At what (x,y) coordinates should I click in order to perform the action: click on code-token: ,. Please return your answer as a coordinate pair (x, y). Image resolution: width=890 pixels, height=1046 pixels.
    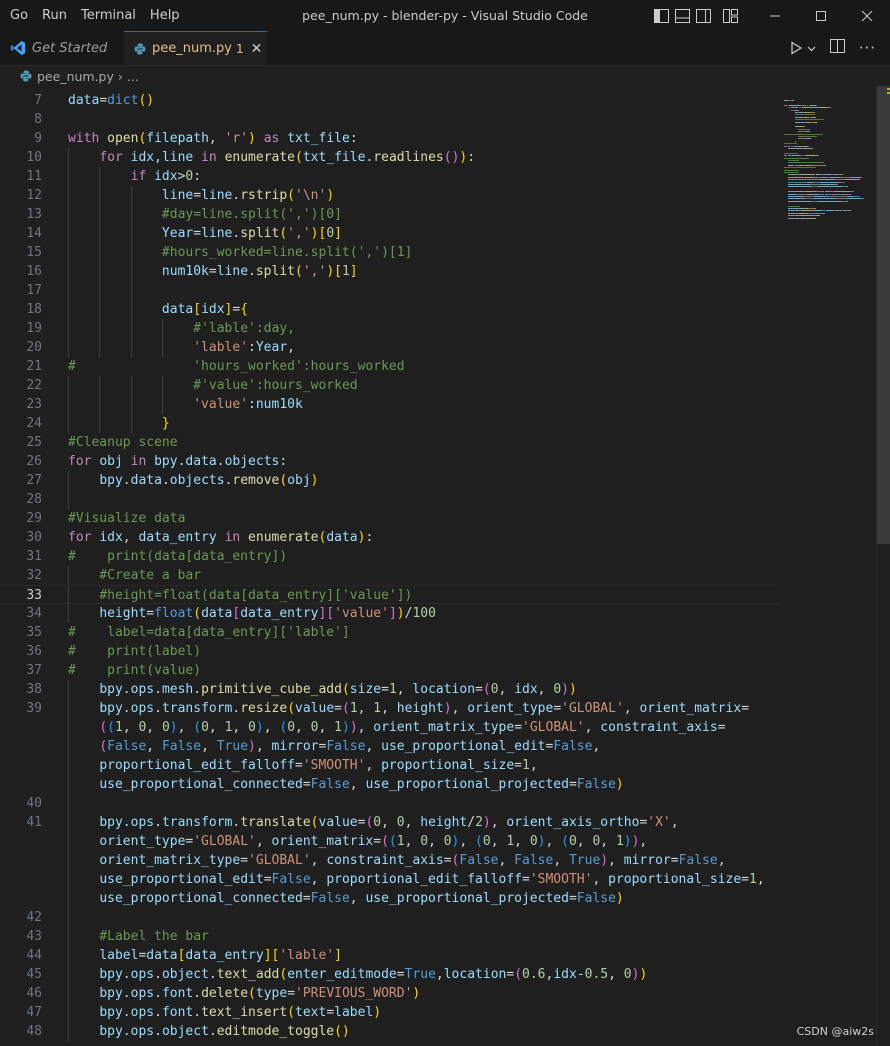
    Looking at the image, I should click on (412, 822).